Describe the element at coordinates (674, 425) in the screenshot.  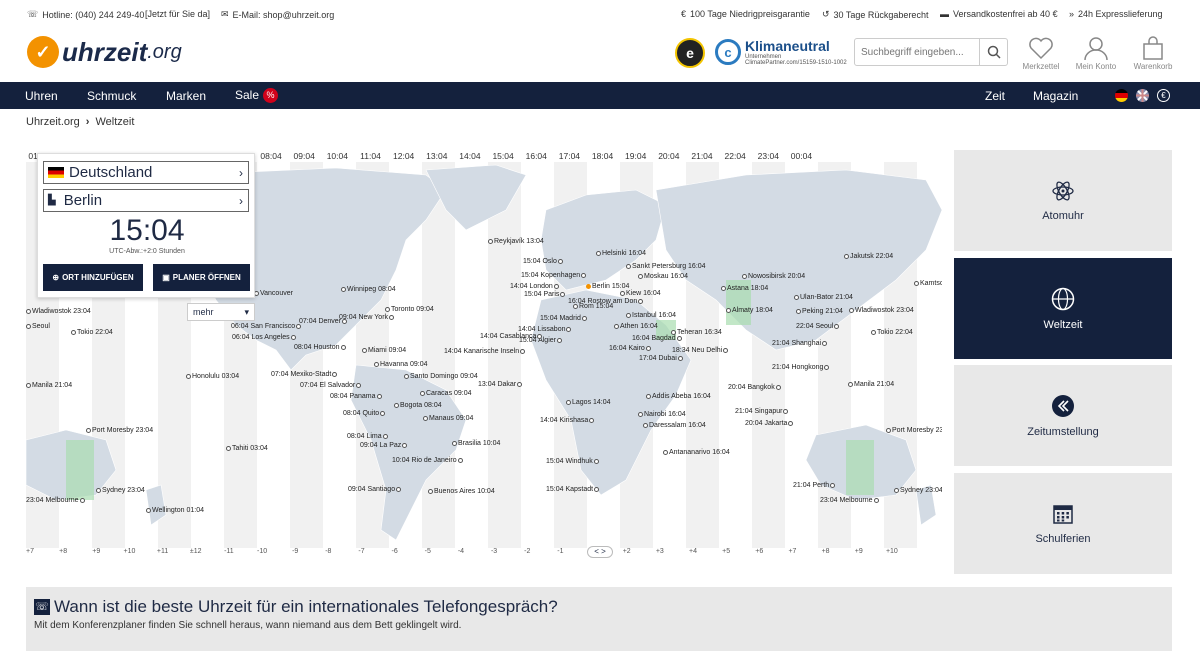
I see `city-marker: Daressalam 16:04` at that location.